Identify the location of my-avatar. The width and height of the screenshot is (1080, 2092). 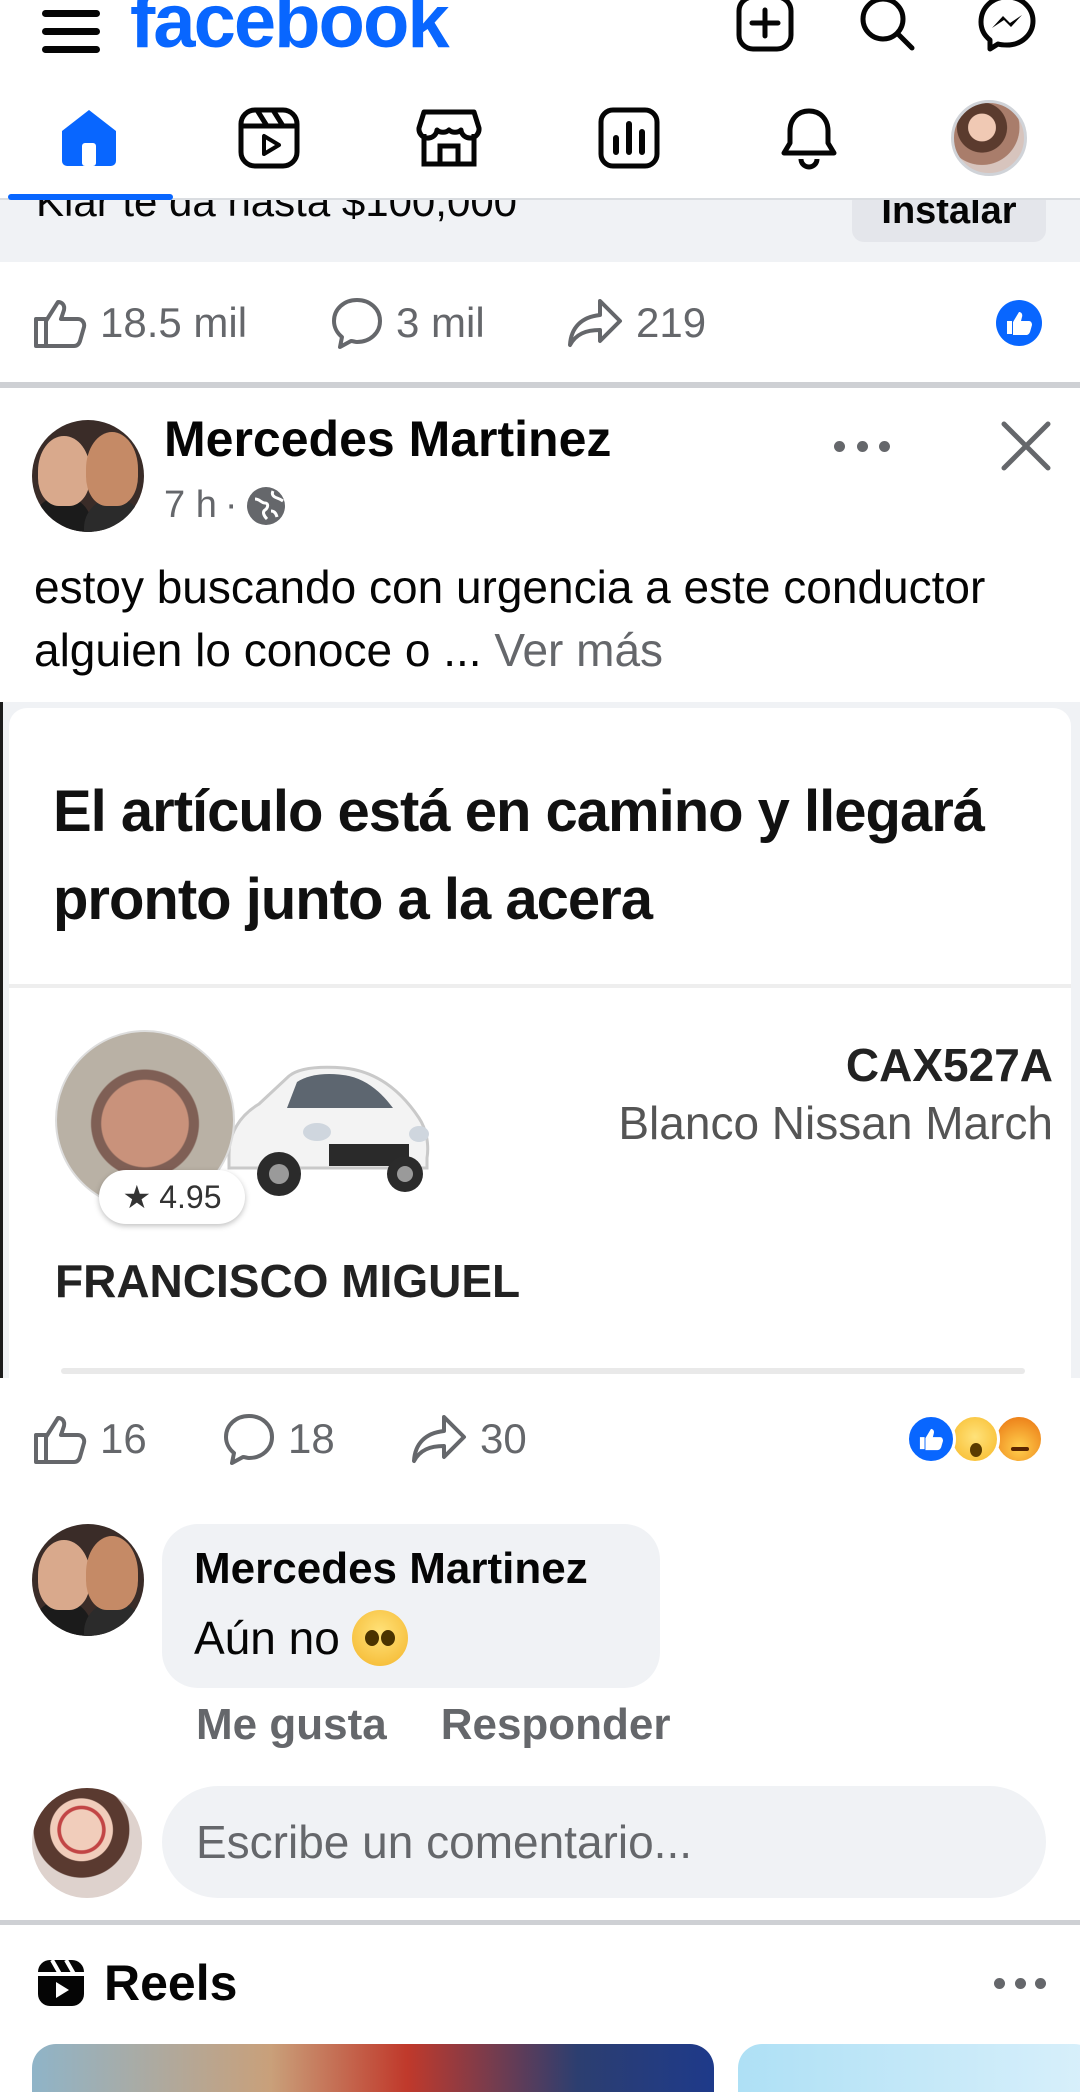
(87, 1843).